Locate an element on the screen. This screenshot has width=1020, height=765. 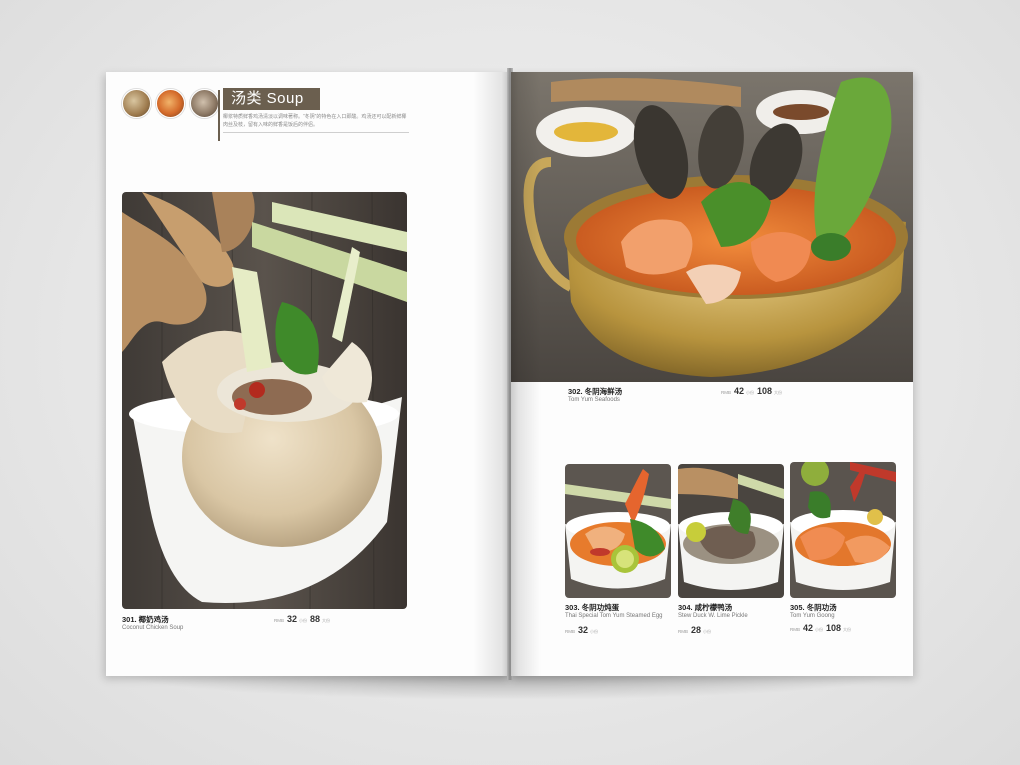
thumbnail-meat is located at coordinates (204, 103).